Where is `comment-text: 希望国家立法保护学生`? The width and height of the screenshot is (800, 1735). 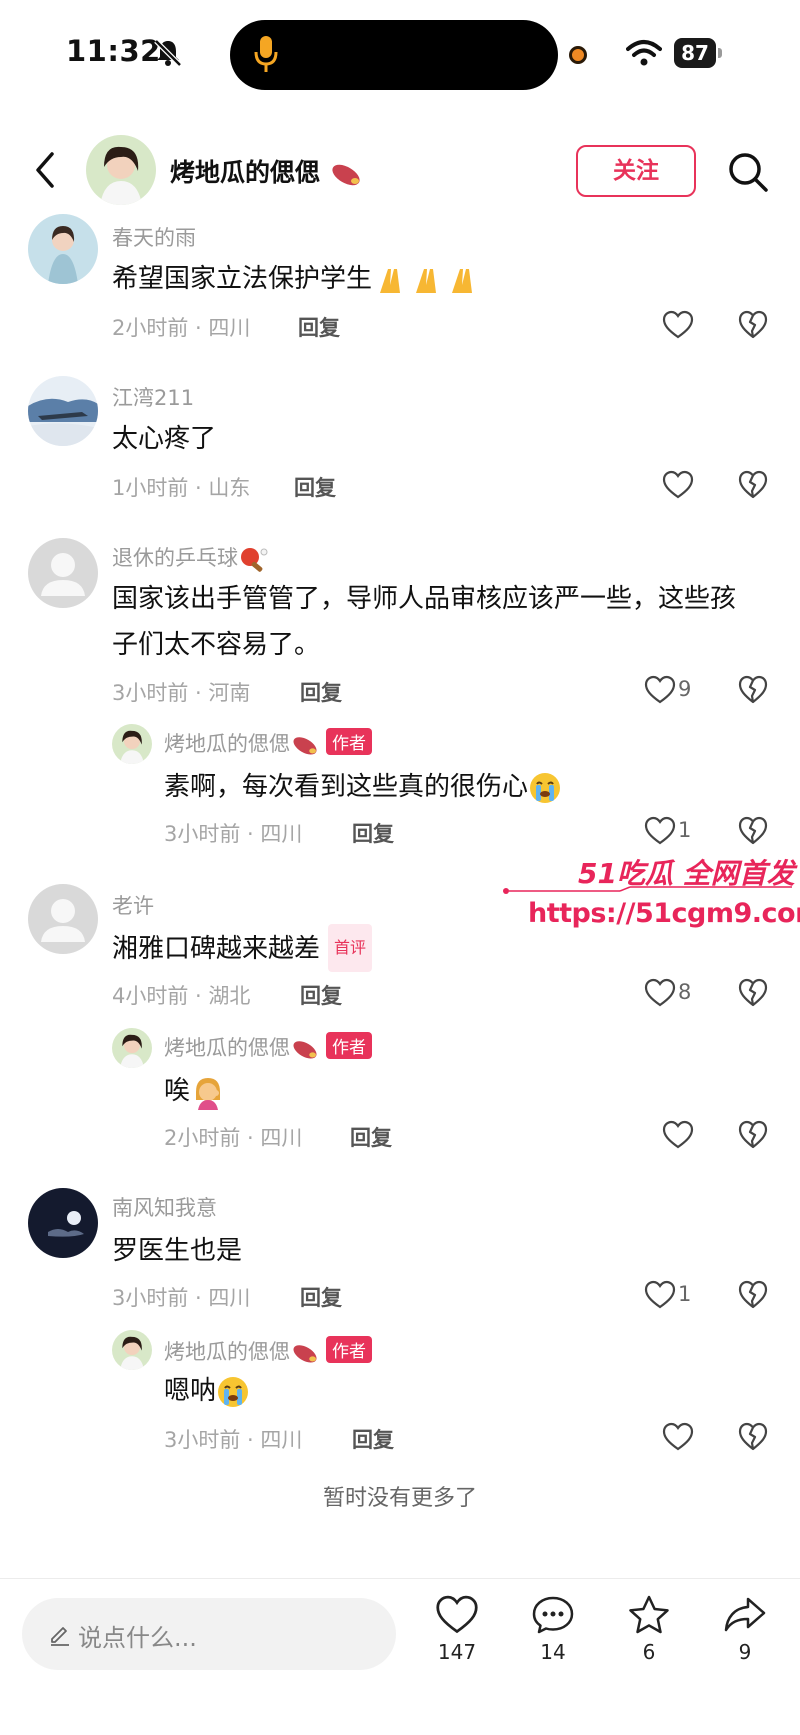 comment-text: 希望国家立法保护学生 is located at coordinates (296, 279).